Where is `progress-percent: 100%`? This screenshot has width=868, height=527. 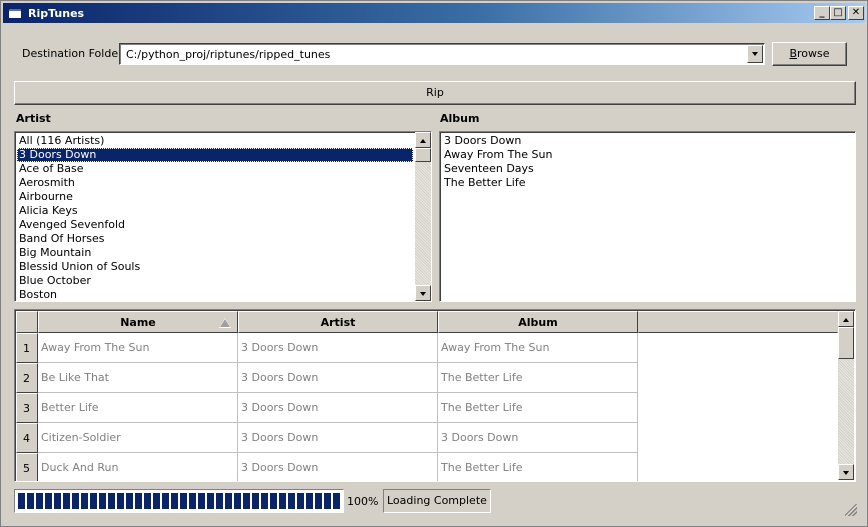
progress-percent: 100% is located at coordinates (363, 501).